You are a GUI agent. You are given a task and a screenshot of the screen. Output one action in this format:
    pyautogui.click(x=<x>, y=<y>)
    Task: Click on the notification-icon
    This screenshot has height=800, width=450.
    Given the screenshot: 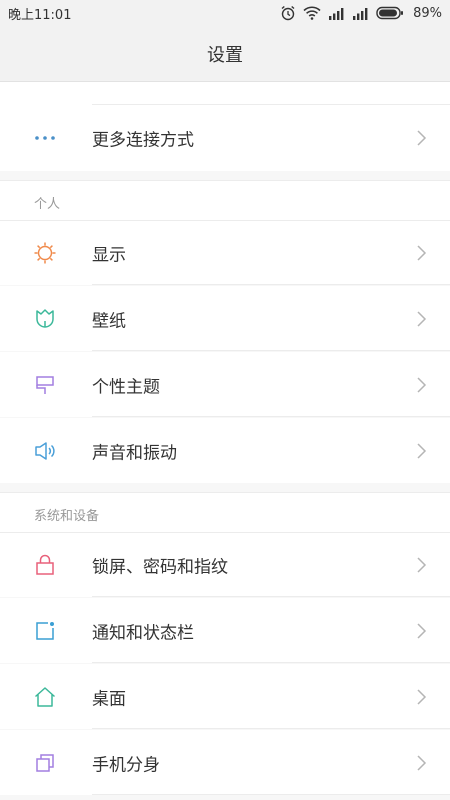 What is the action you would take?
    pyautogui.click(x=45, y=631)
    